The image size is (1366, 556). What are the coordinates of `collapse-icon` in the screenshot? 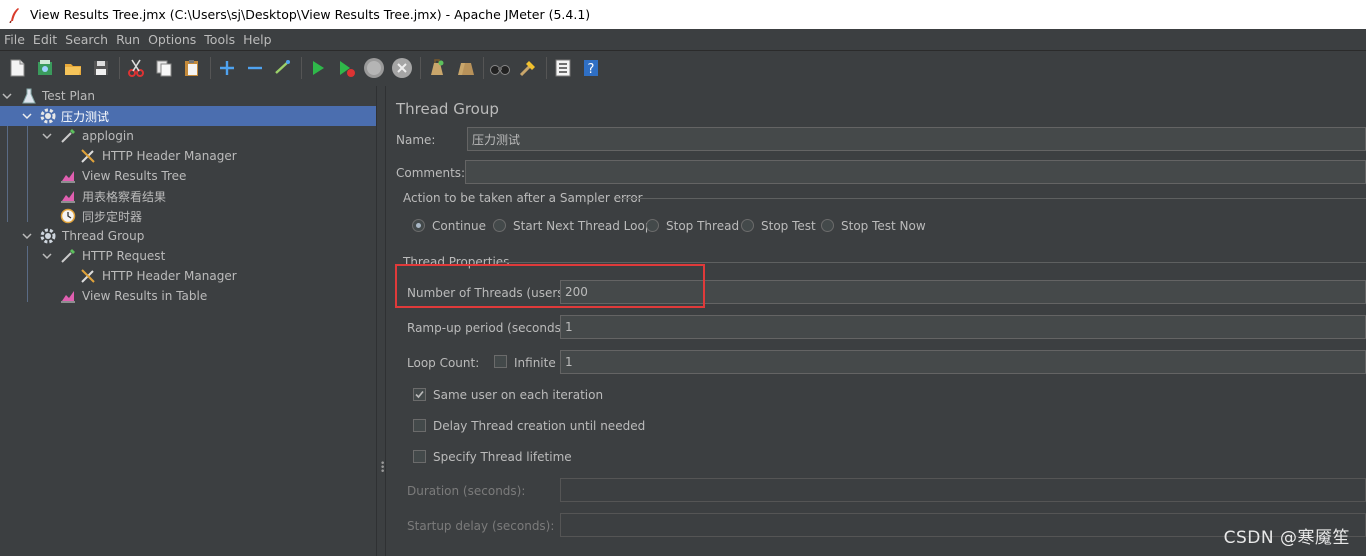 It's located at (255, 68).